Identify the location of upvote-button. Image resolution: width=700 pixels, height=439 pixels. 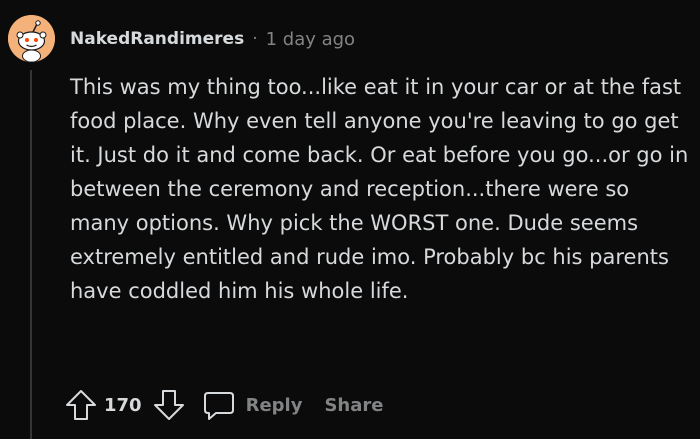
(81, 405).